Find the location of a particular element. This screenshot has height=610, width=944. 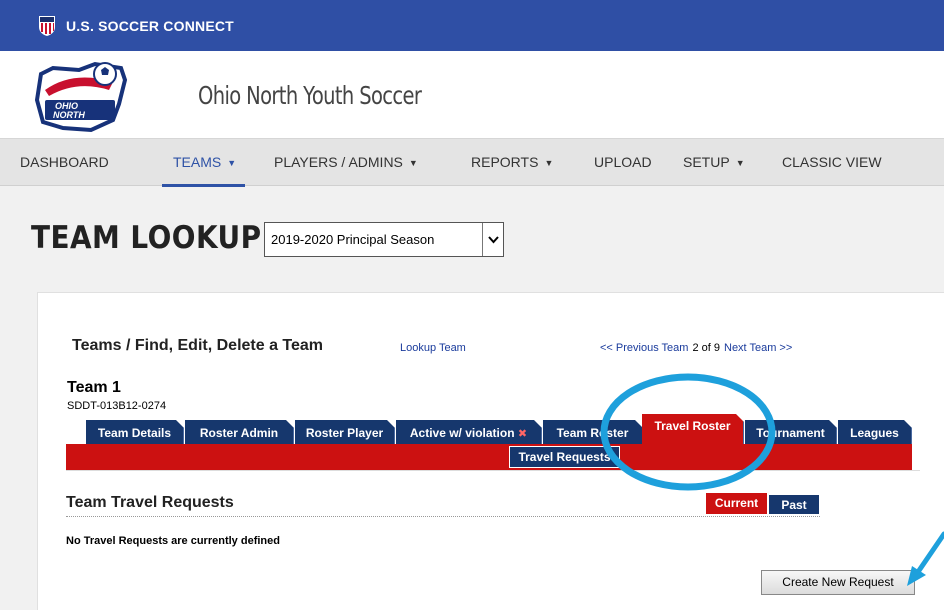

past-toggle: Past is located at coordinates (794, 504).